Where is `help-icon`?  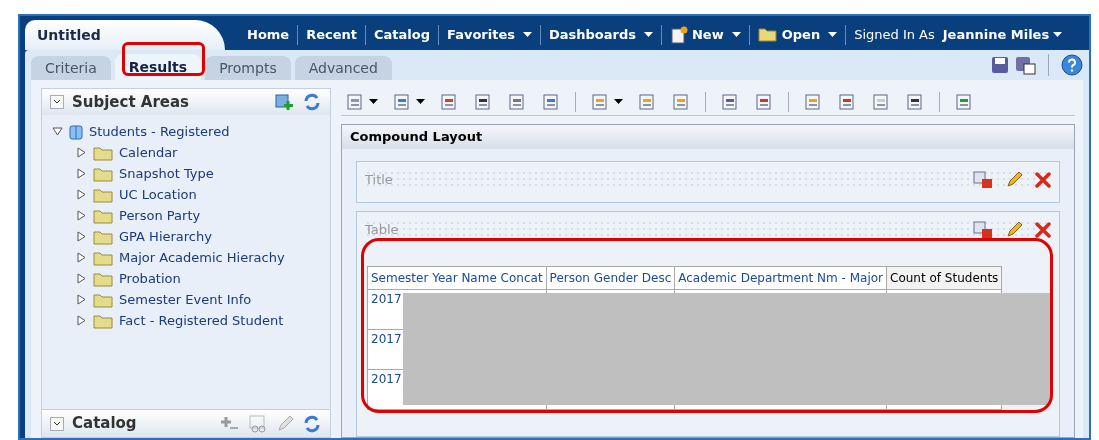
help-icon is located at coordinates (1072, 65).